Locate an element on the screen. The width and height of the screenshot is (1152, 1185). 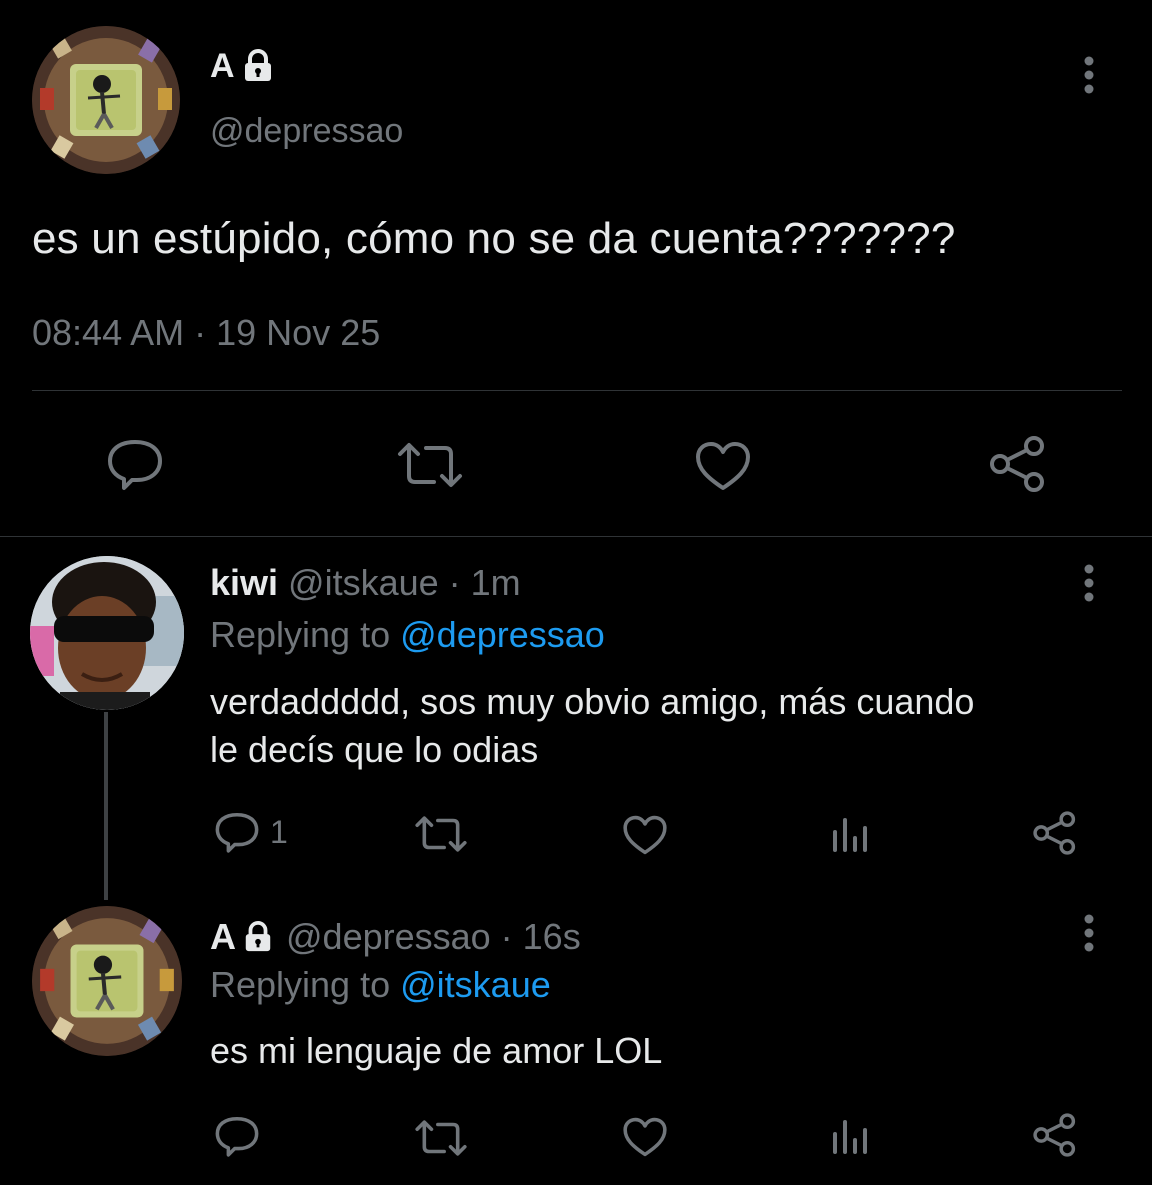
main-tweet-divider is located at coordinates (577, 390).